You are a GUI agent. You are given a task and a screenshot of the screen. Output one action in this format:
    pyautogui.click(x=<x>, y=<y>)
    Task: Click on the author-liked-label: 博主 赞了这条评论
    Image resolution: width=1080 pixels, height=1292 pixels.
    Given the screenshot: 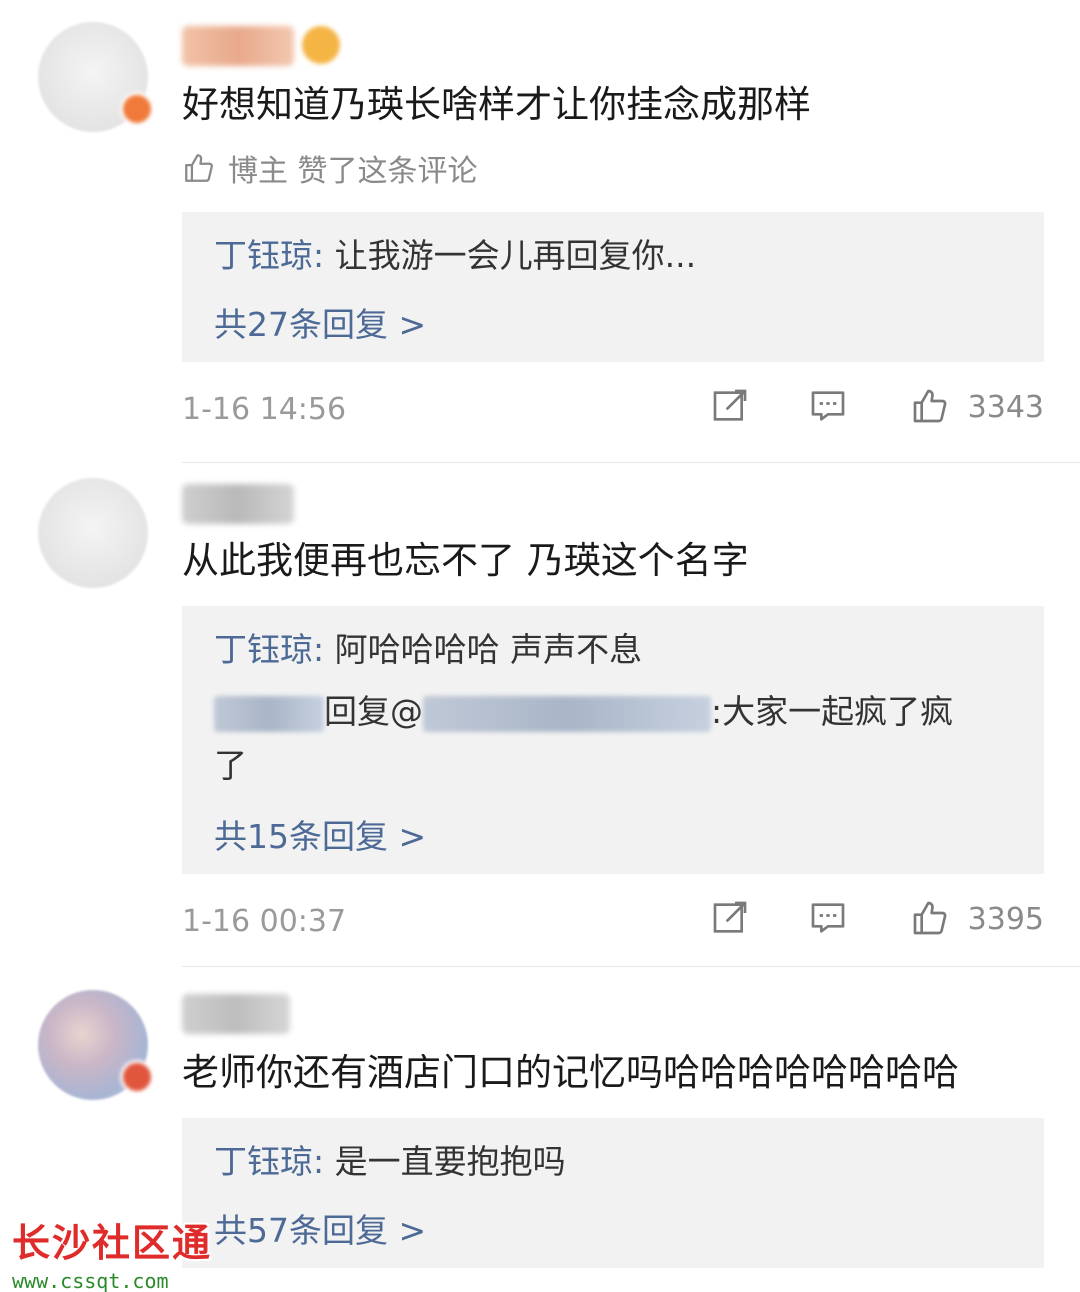 What is the action you would take?
    pyautogui.click(x=330, y=168)
    